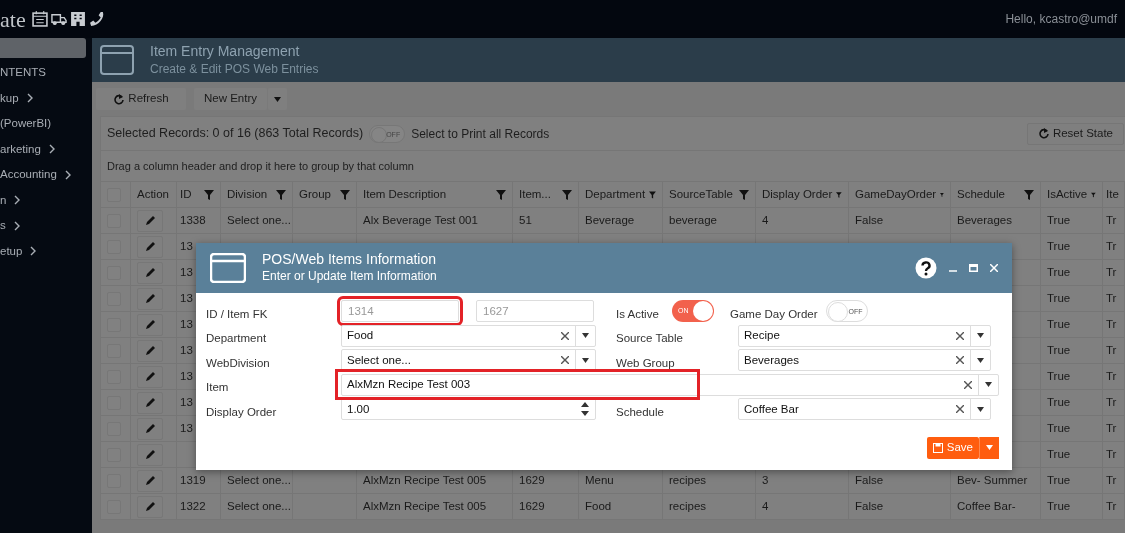  What do you see at coordinates (193, 480) in the screenshot?
I see `table-cell-text: 1319` at bounding box center [193, 480].